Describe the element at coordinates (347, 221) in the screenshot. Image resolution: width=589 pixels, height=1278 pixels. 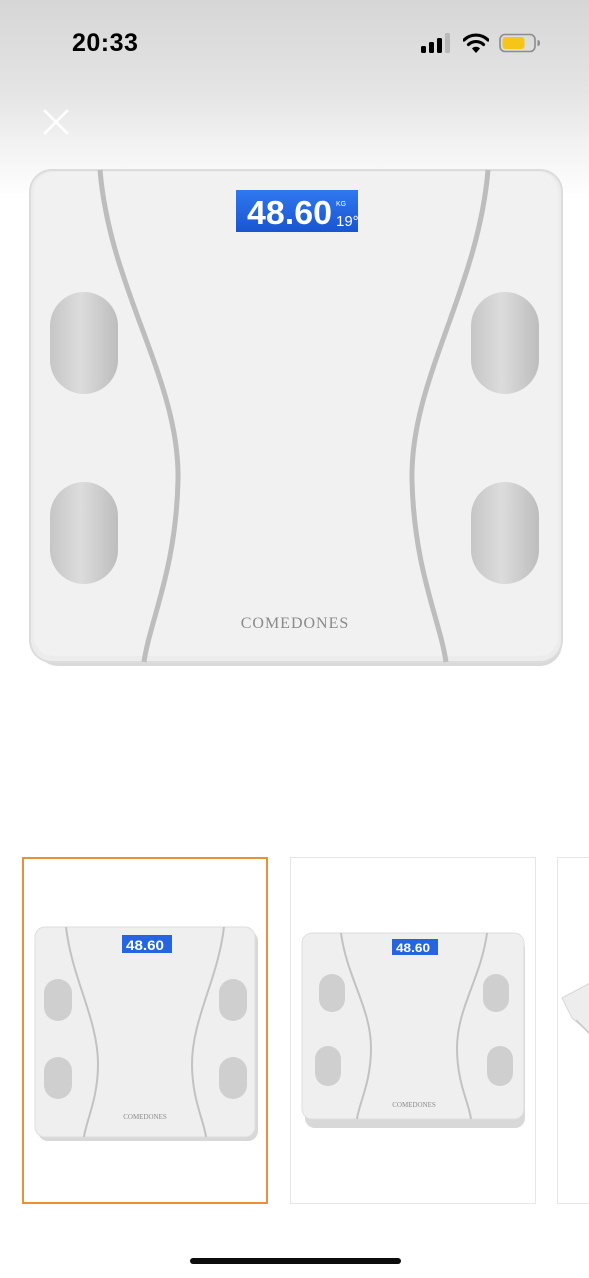
I see `lcd-temp: 19°` at that location.